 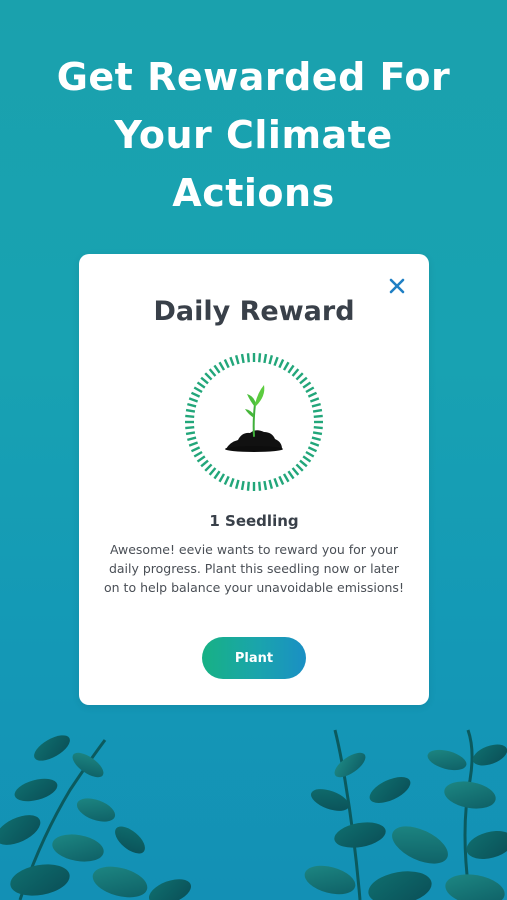 I want to click on headline-line-2: Your Climate, so click(x=253, y=135).